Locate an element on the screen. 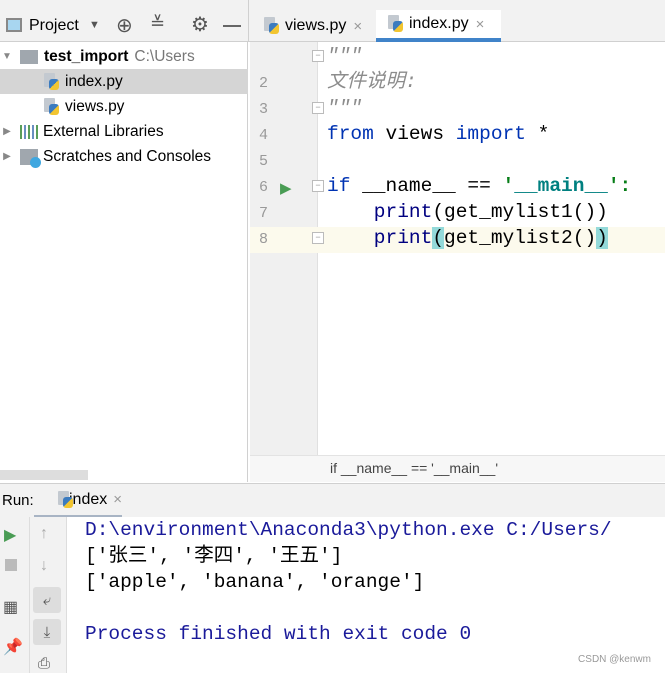 Image resolution: width=665 pixels, height=673 pixels. soft-wrap-icon: ⤶ is located at coordinates (47, 600).